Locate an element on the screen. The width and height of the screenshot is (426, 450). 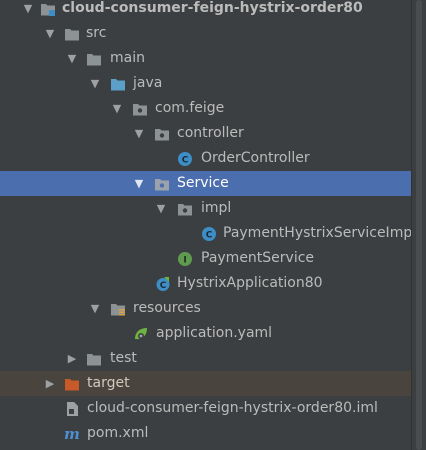
maven-icon: m is located at coordinates (72, 434).